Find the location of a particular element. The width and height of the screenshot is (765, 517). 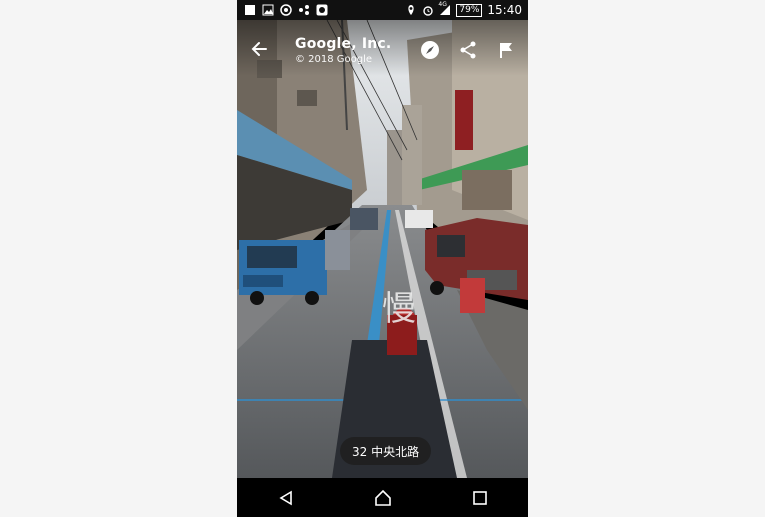

system-nav-bar is located at coordinates (382, 497).